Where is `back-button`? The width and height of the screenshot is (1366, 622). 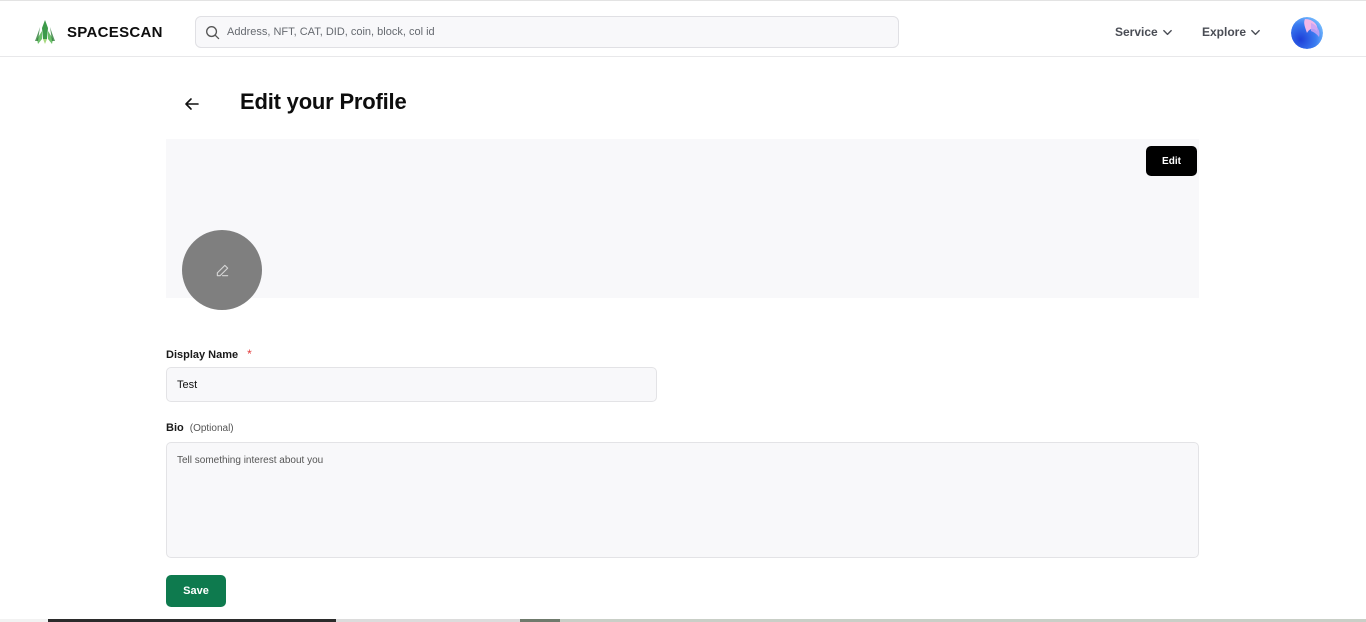 back-button is located at coordinates (192, 104).